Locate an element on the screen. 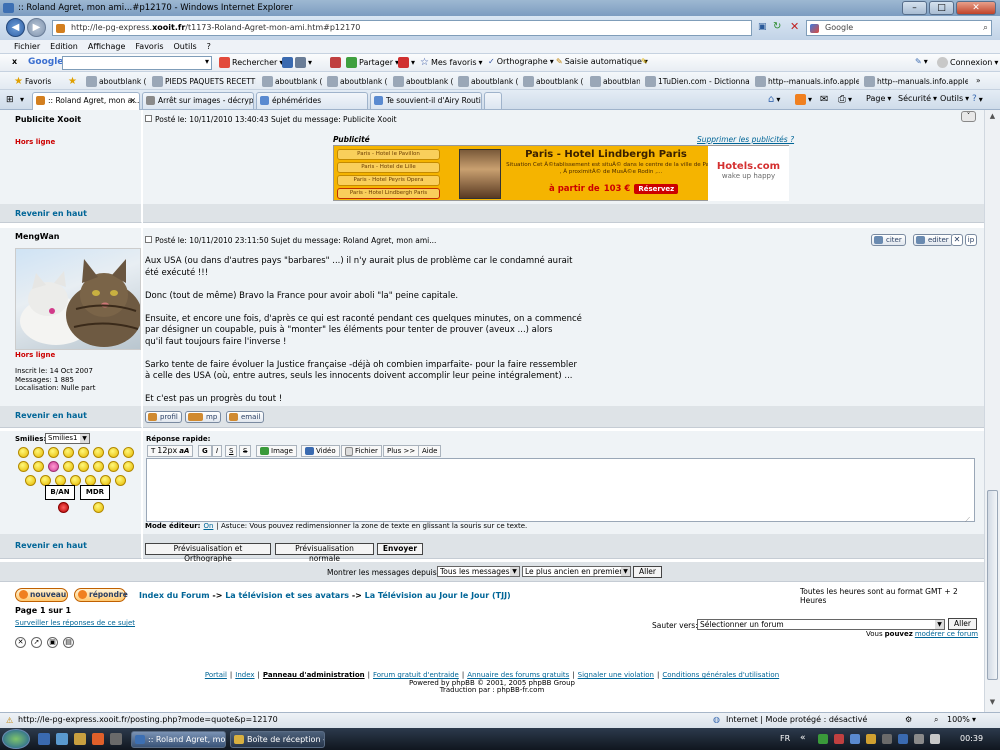 The image size is (1000, 750). scroll-thumb is located at coordinates (992, 585).